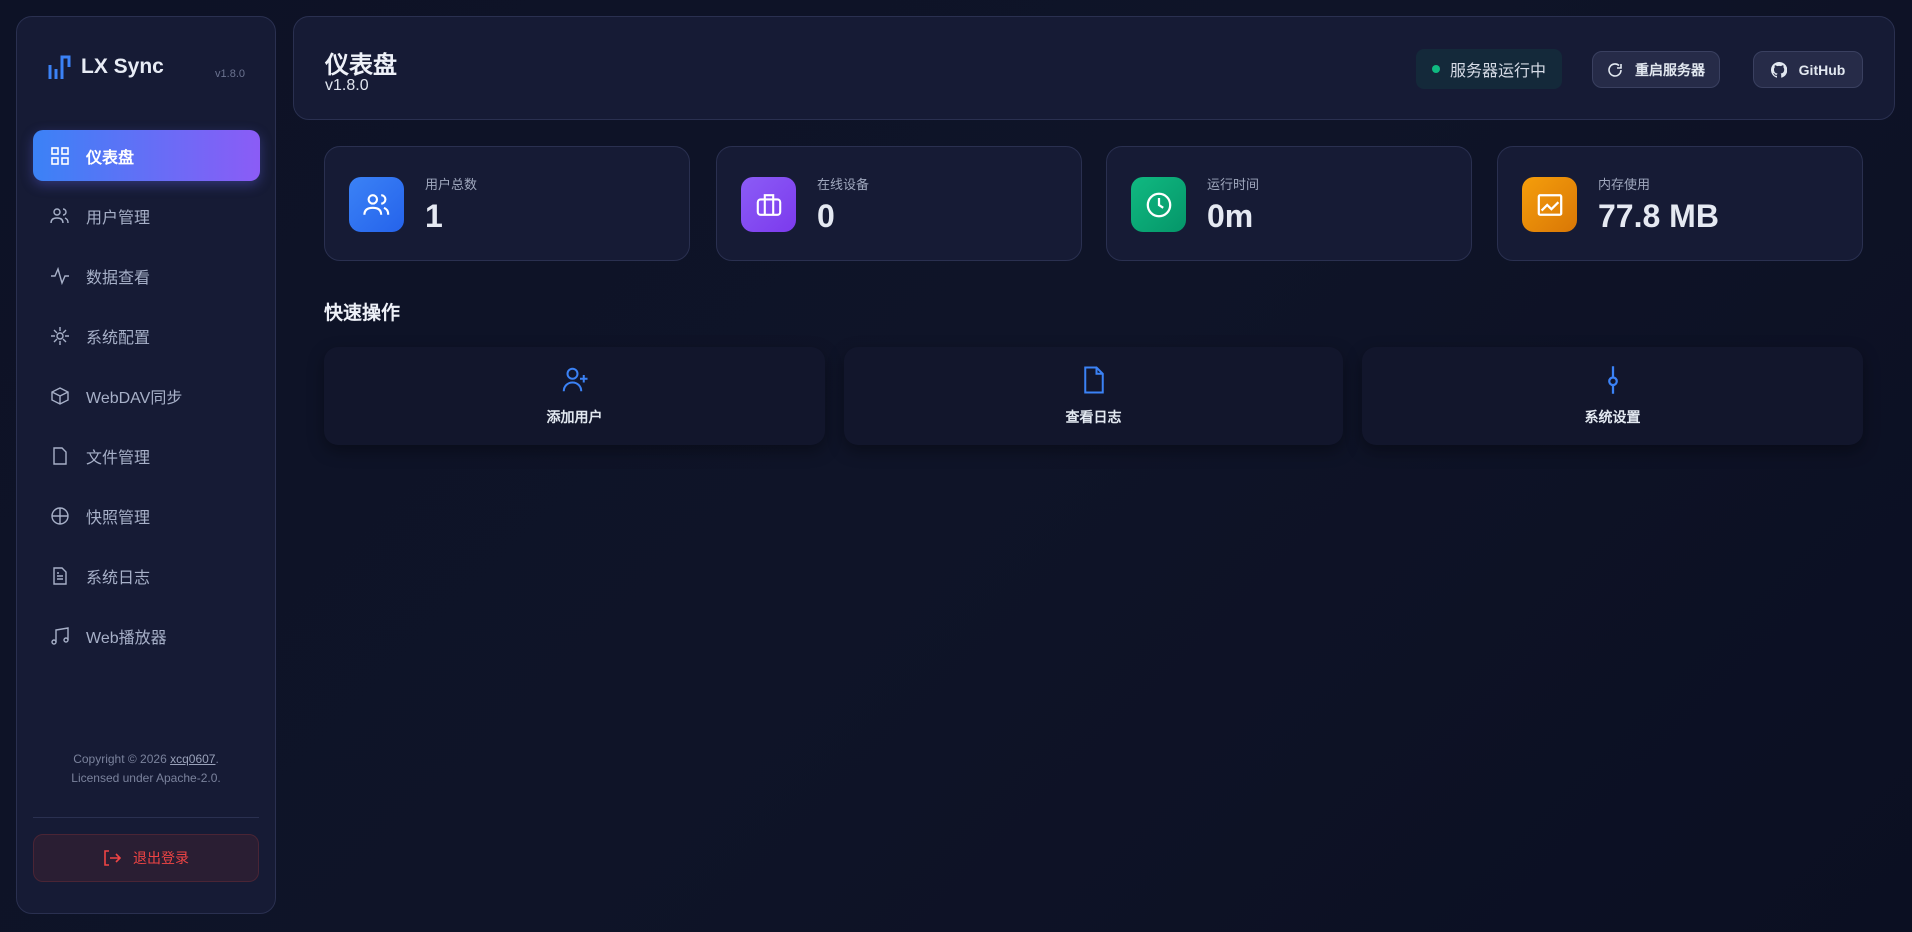 This screenshot has height=932, width=1912. What do you see at coordinates (60, 575) in the screenshot?
I see `file-text-icon` at bounding box center [60, 575].